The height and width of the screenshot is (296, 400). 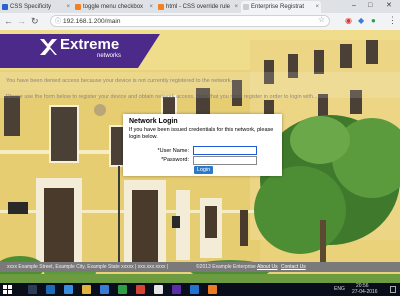 I want to click on minimize-icon: –, so click(x=354, y=6).